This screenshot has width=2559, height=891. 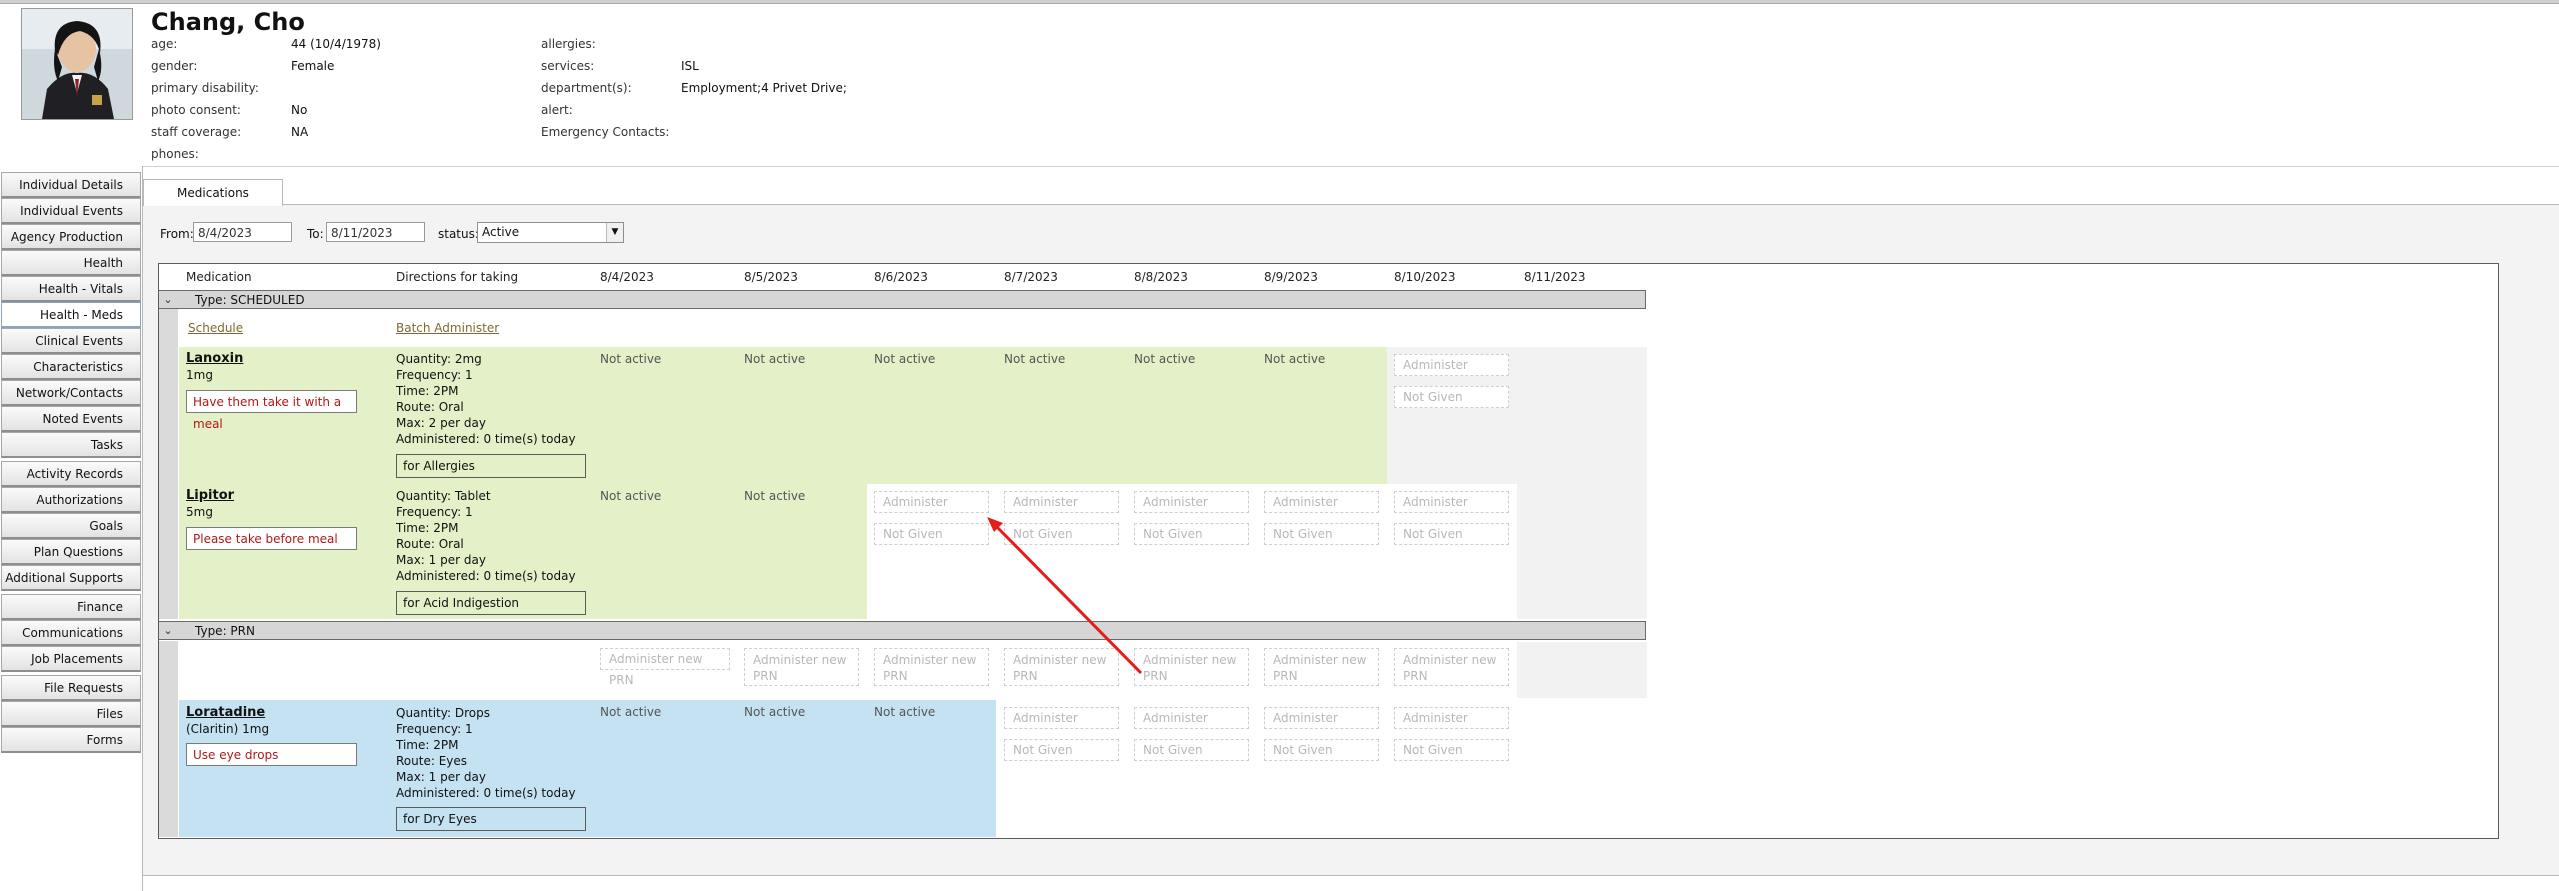 What do you see at coordinates (1321, 502) in the screenshot?
I see `lipitor-day6-administer-button: Administer` at bounding box center [1321, 502].